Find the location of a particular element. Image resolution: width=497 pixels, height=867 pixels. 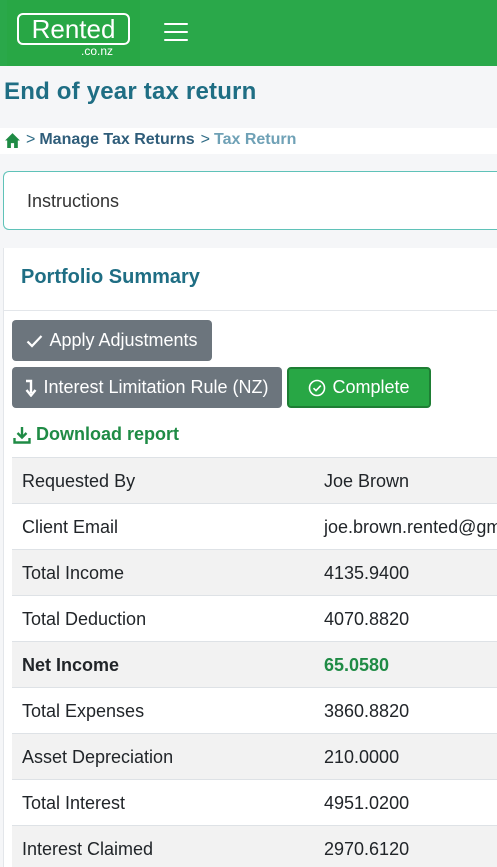

table-row: Interest Claimed 2970.6120 is located at coordinates (254, 846).